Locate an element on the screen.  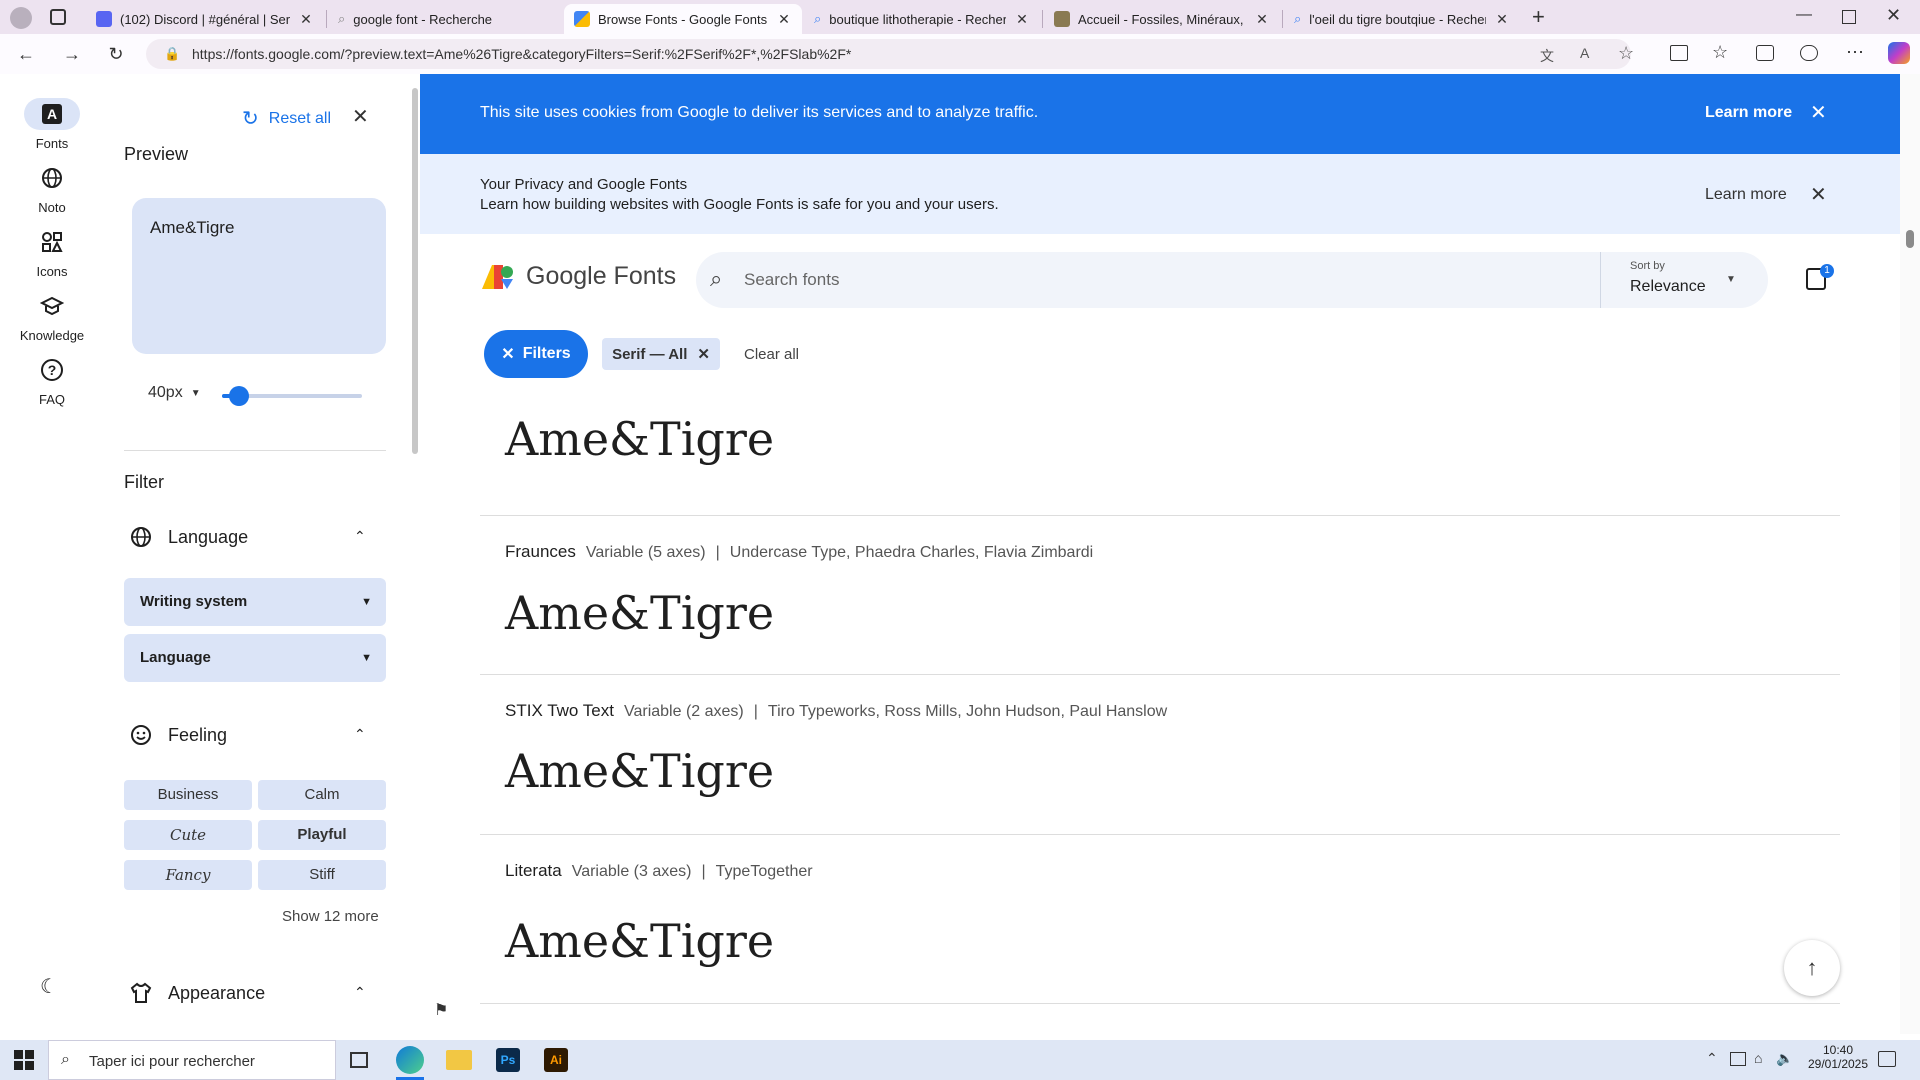
edge-icon is located at coordinates (410, 1060).